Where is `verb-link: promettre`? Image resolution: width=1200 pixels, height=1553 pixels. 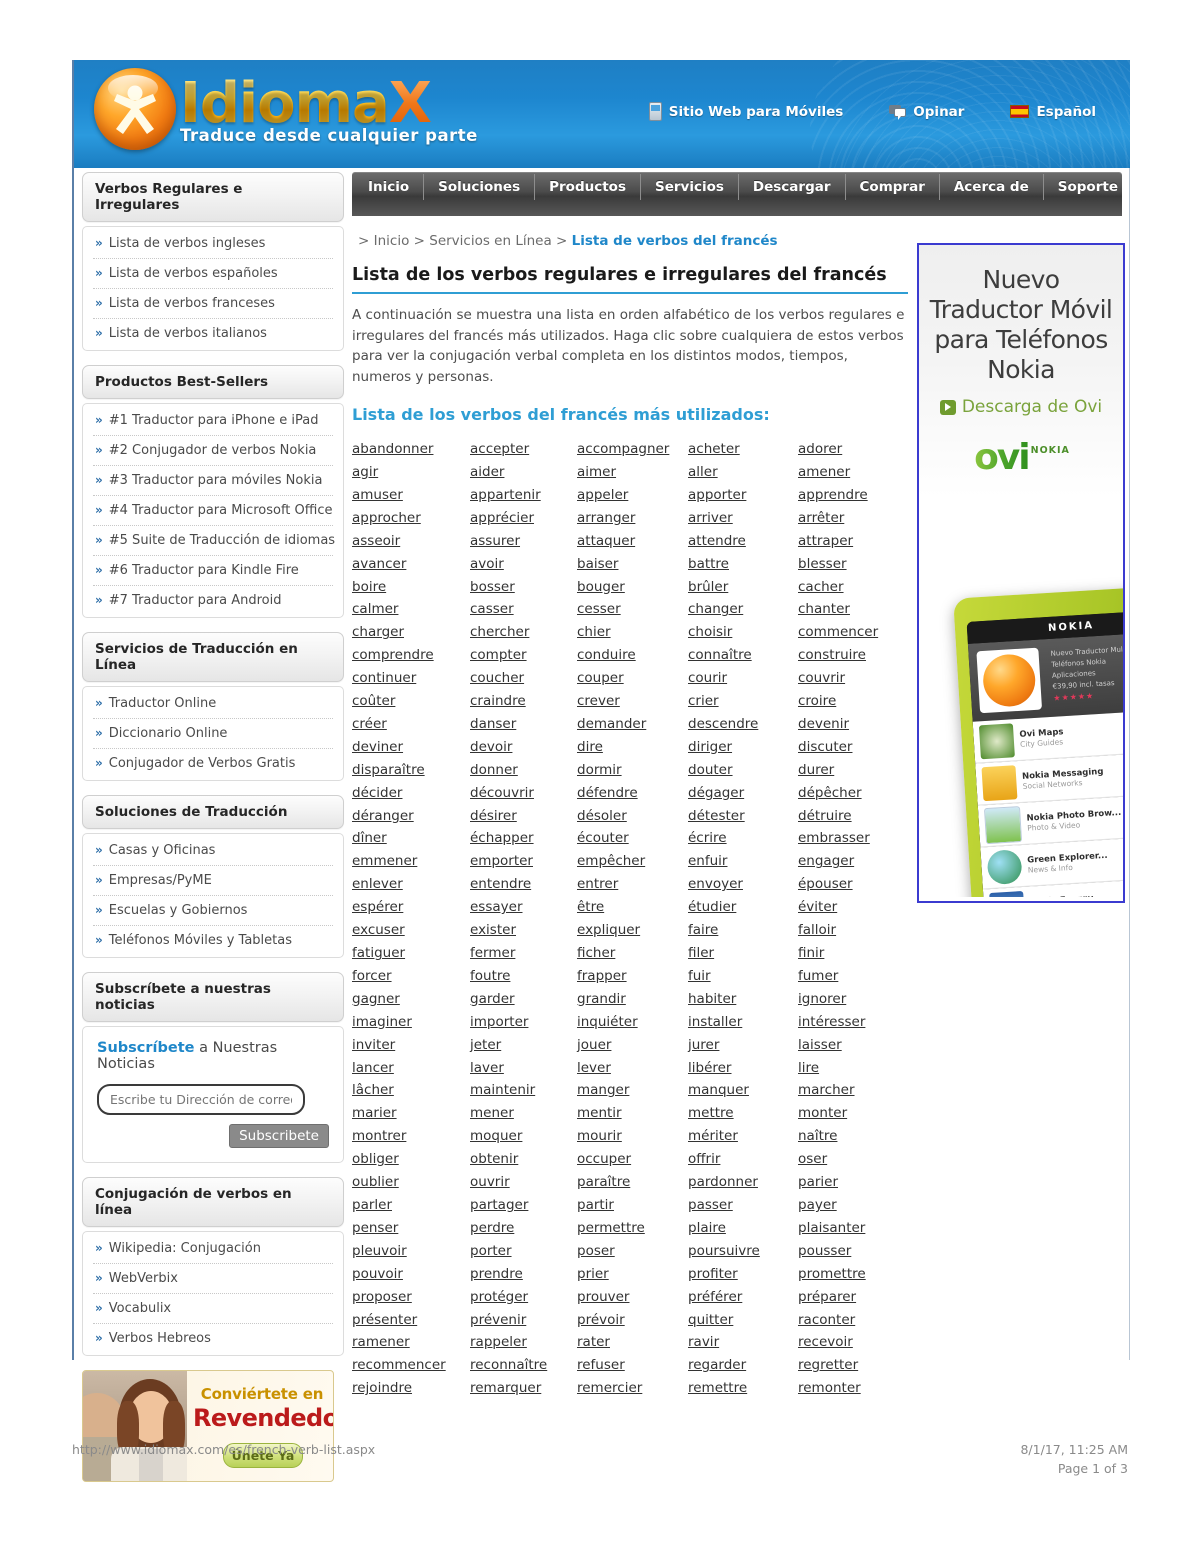
verb-link: promettre is located at coordinates (858, 1274).